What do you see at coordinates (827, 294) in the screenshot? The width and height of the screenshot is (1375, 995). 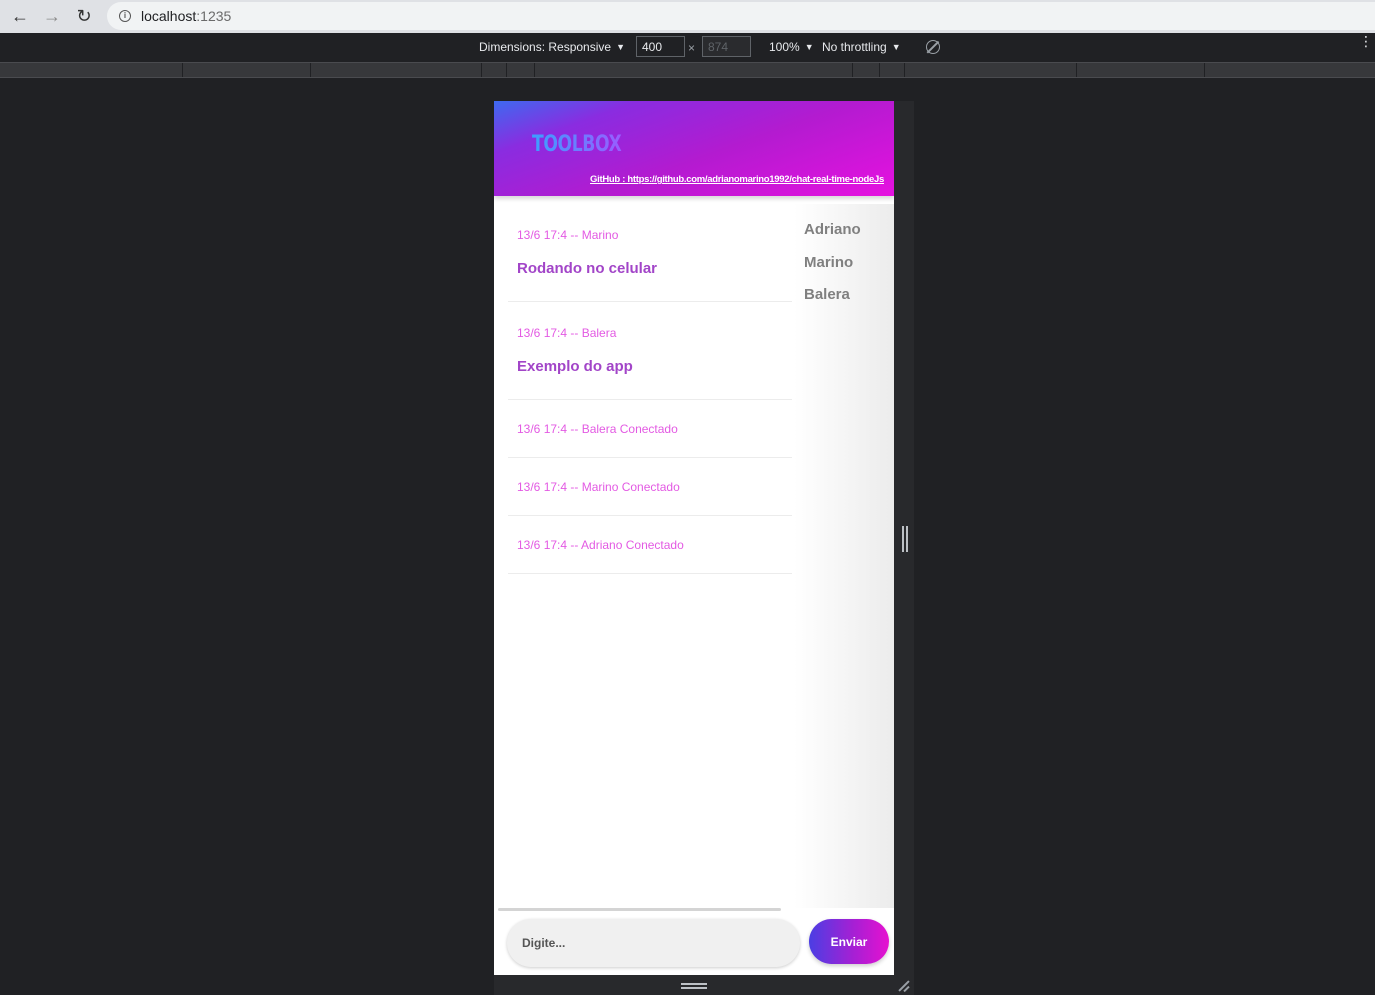 I see `user-item: Balera` at bounding box center [827, 294].